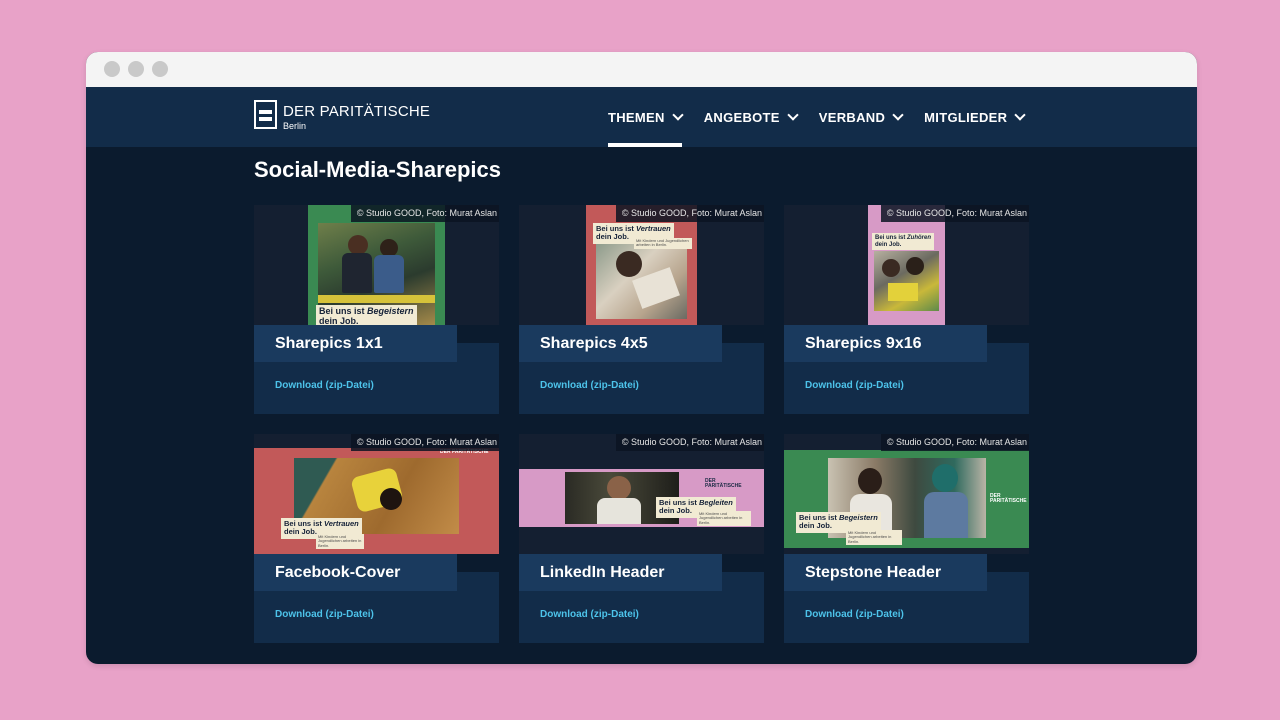 Image resolution: width=1280 pixels, height=720 pixels. Describe the element at coordinates (377, 169) in the screenshot. I see `page-title: Social-Media-Sharepics` at that location.